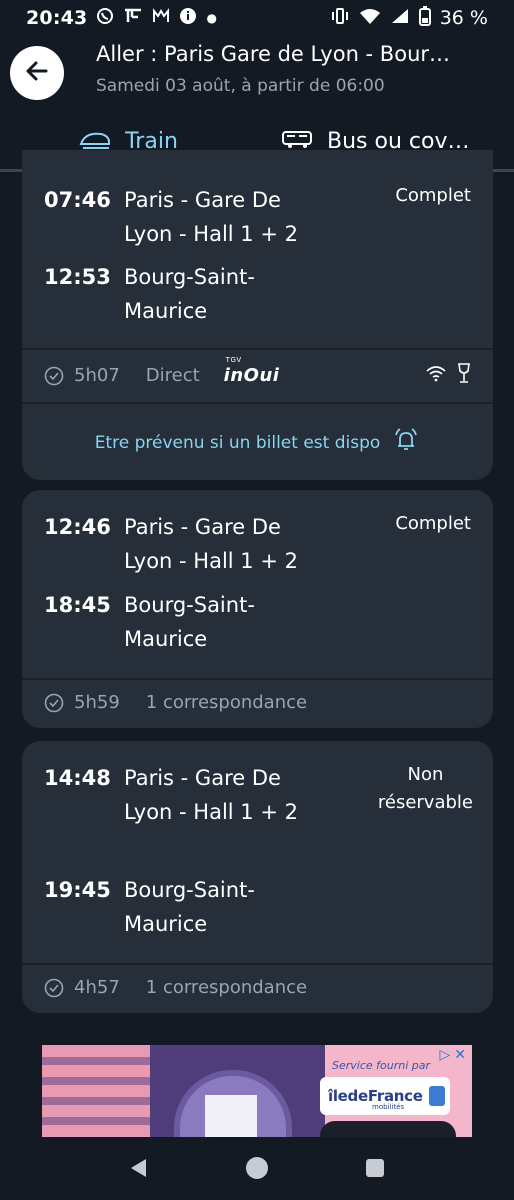 The image size is (514, 1200). I want to click on departure-time: 12:46, so click(77, 527).